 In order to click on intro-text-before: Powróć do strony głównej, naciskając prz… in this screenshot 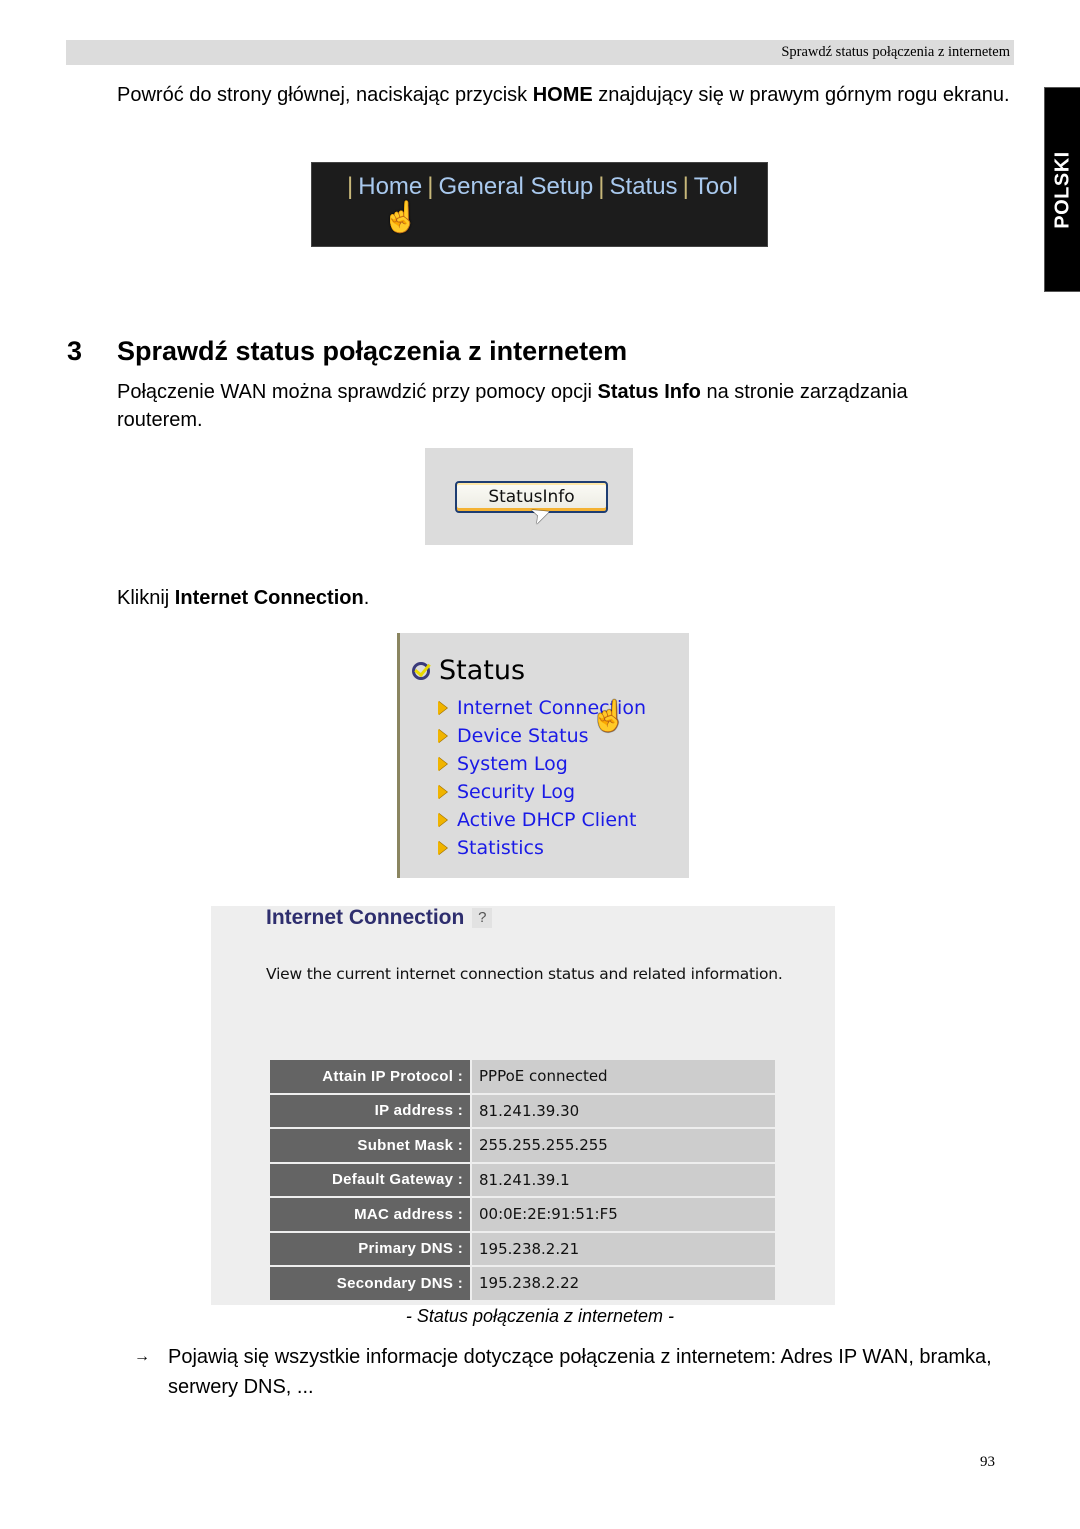, I will do `click(325, 95)`.